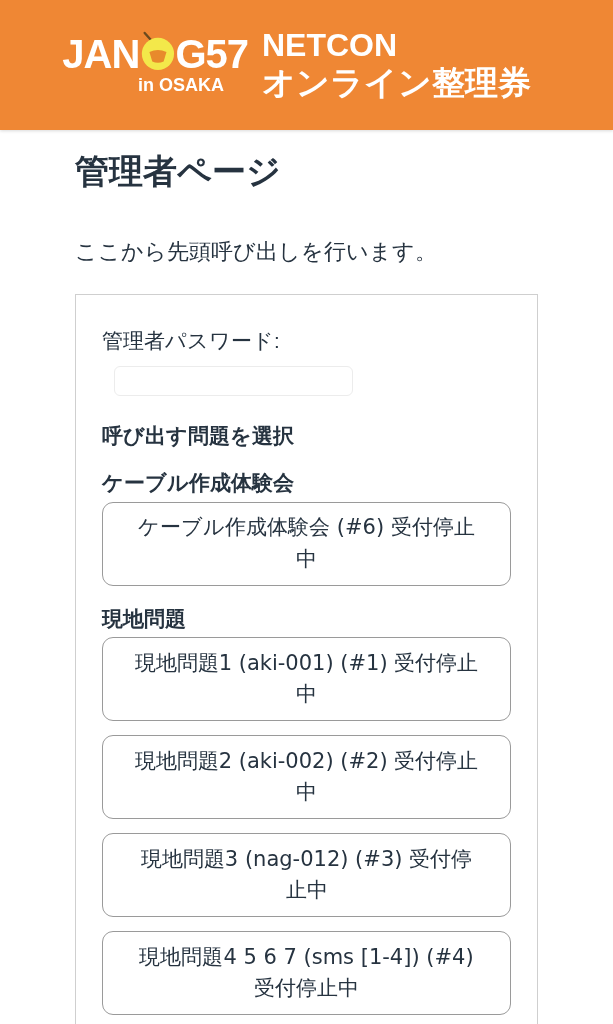 This screenshot has height=1024, width=613. What do you see at coordinates (191, 341) in the screenshot?
I see `password-label: 管理者パスワード:` at bounding box center [191, 341].